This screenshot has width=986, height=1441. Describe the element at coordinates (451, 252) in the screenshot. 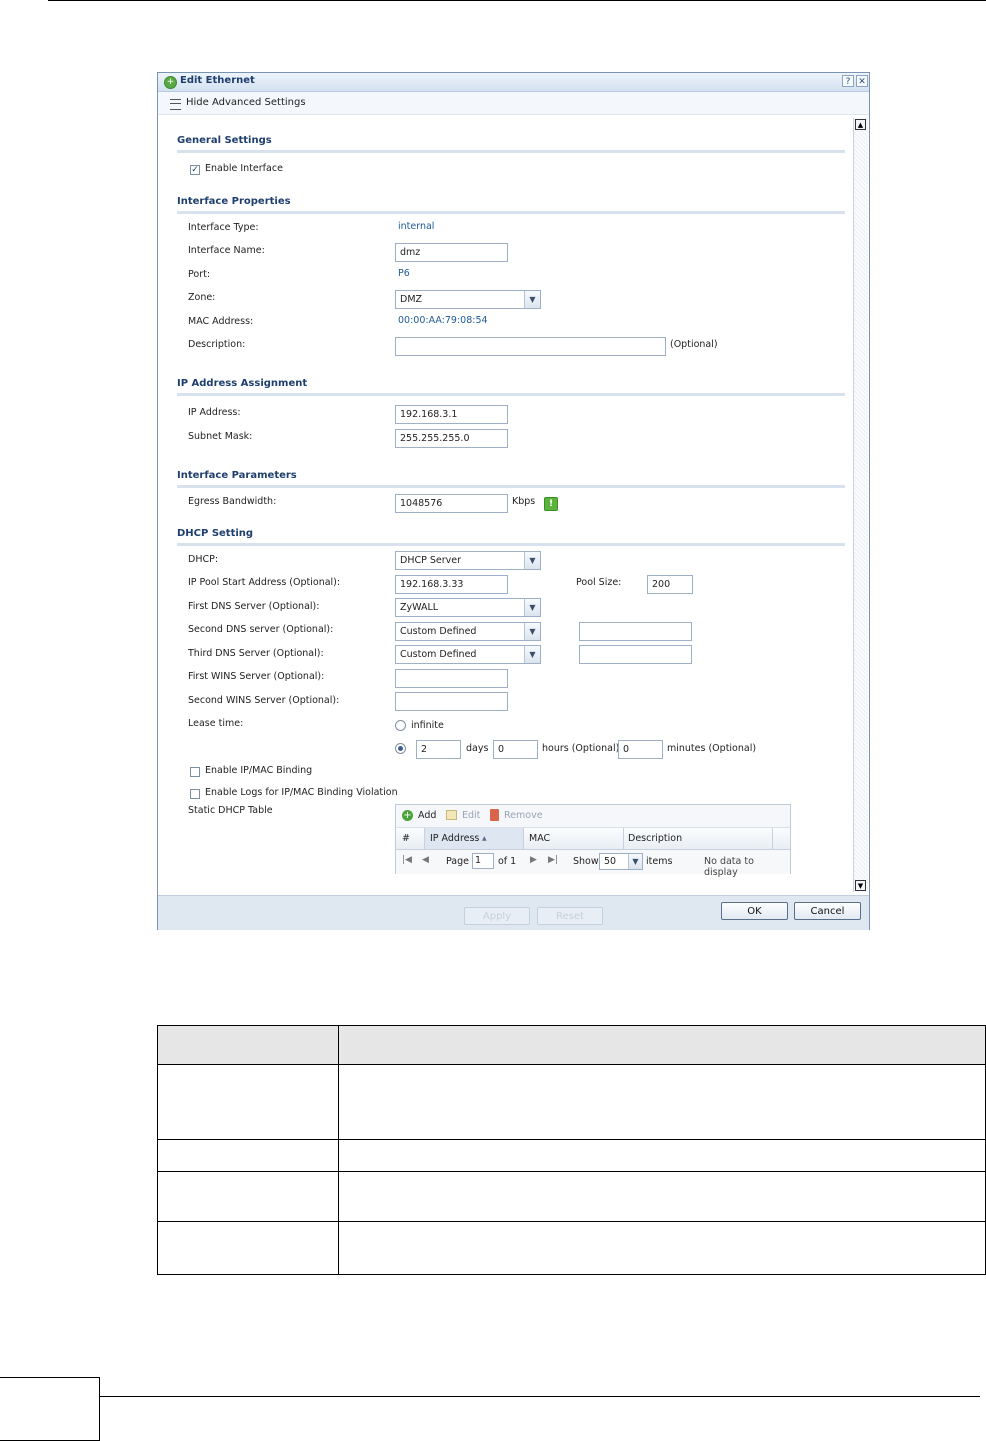

I see `interface-name-input: dmz` at that location.